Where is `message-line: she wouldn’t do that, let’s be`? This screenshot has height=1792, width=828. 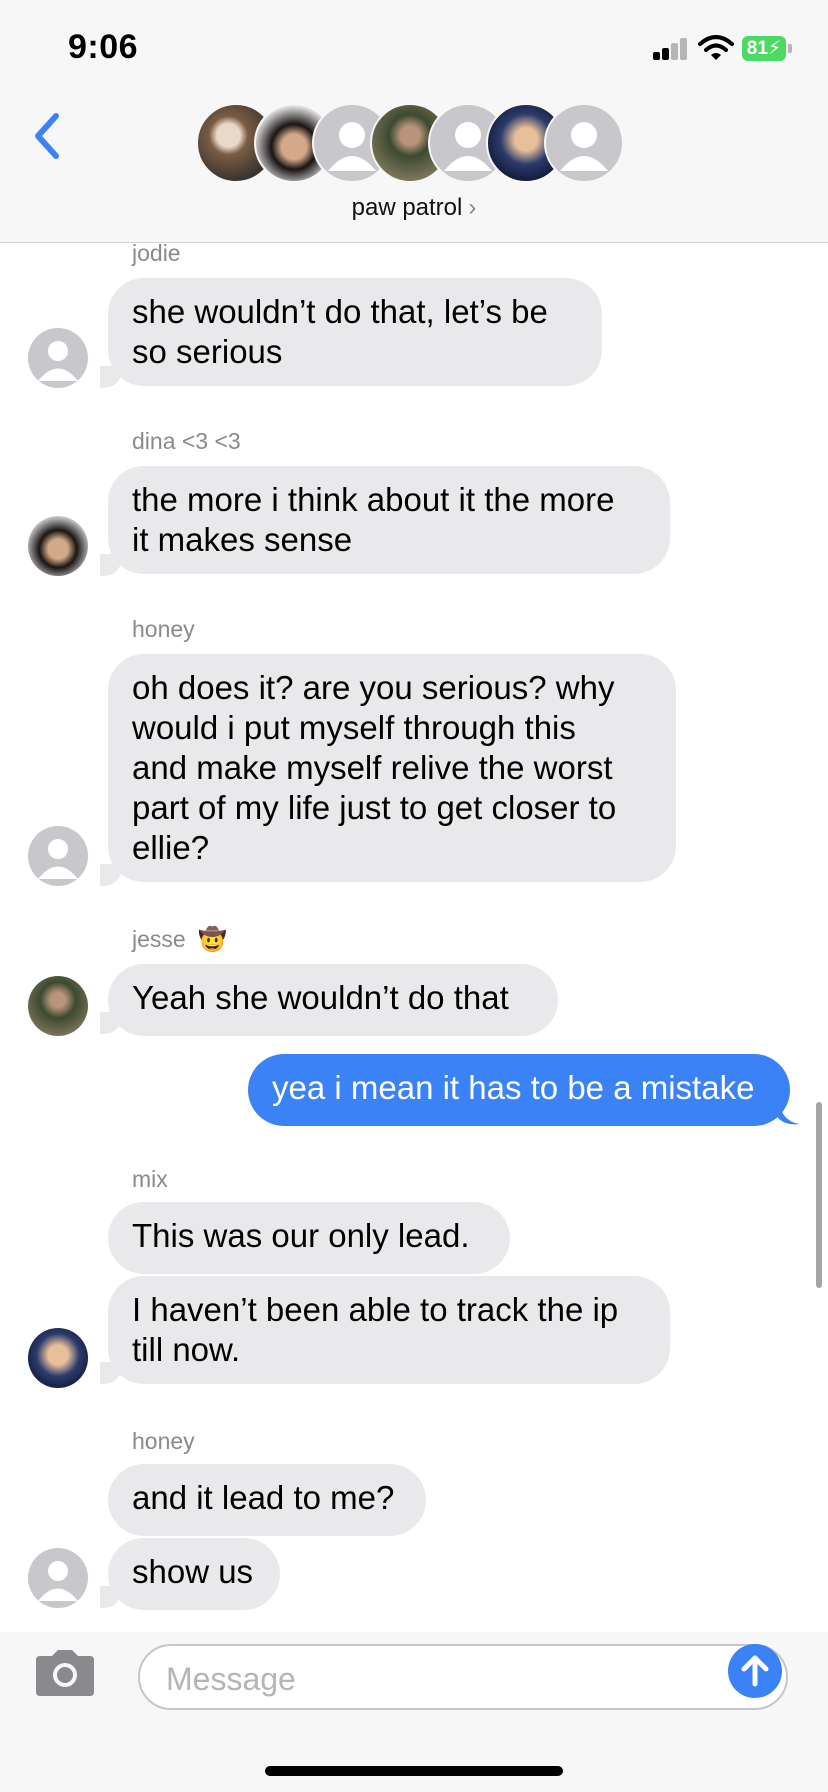 message-line: she wouldn’t do that, let’s be is located at coordinates (340, 311).